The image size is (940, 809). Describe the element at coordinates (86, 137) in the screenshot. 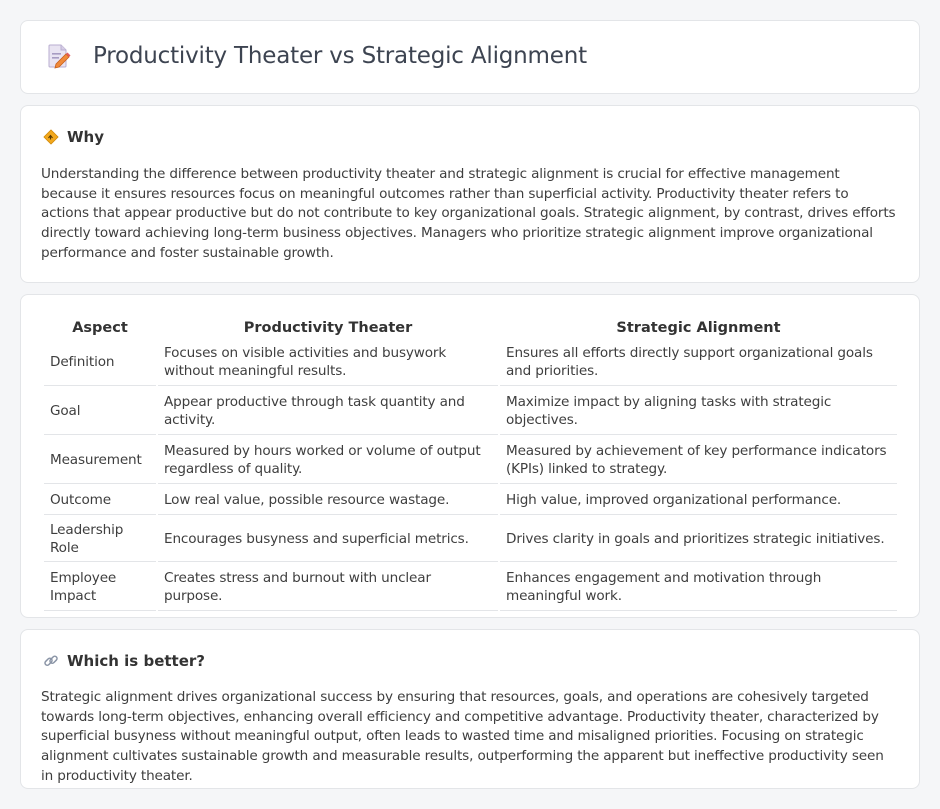

I see `why-heading: Why` at that location.